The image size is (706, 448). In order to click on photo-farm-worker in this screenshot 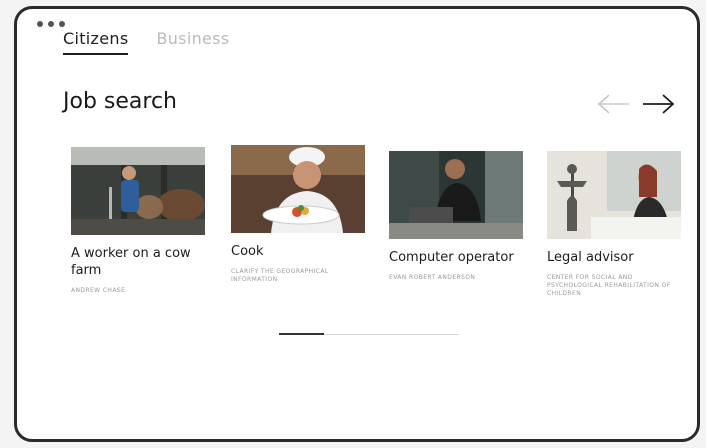, I will do `click(138, 191)`.